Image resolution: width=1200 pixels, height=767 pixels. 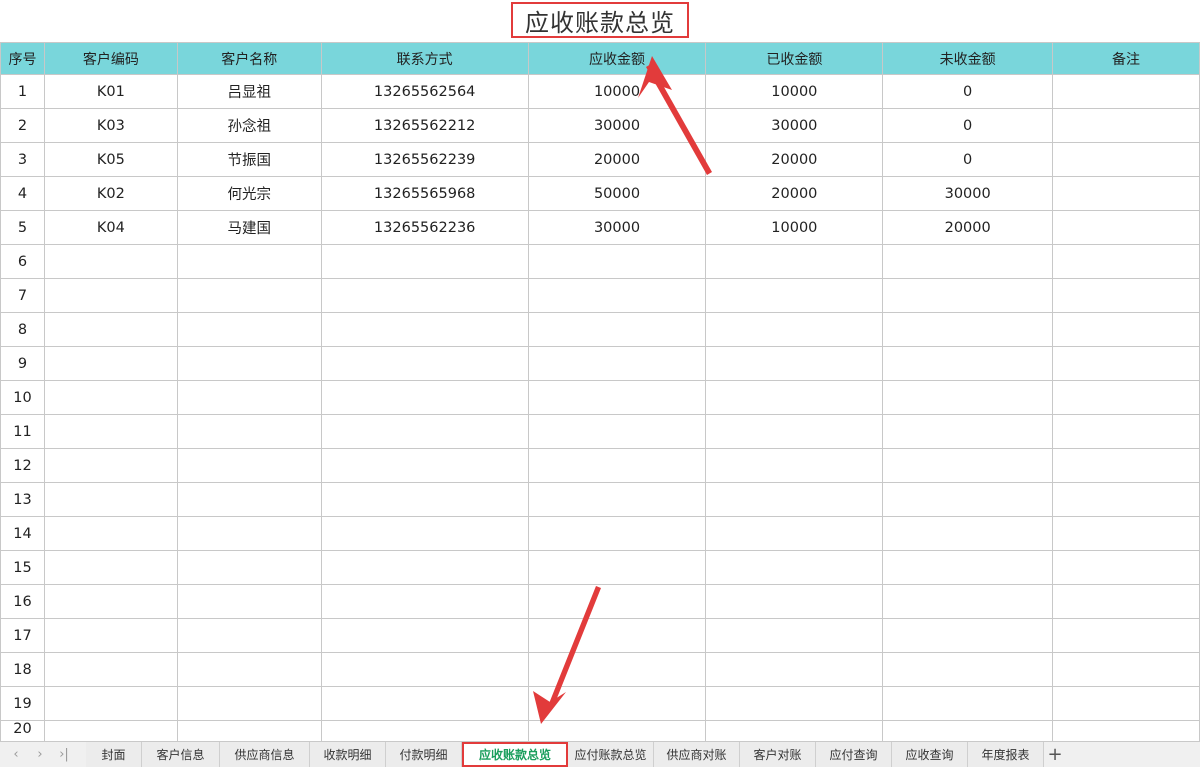 What do you see at coordinates (22, 731) in the screenshot?
I see `row-number-cell: 20` at bounding box center [22, 731].